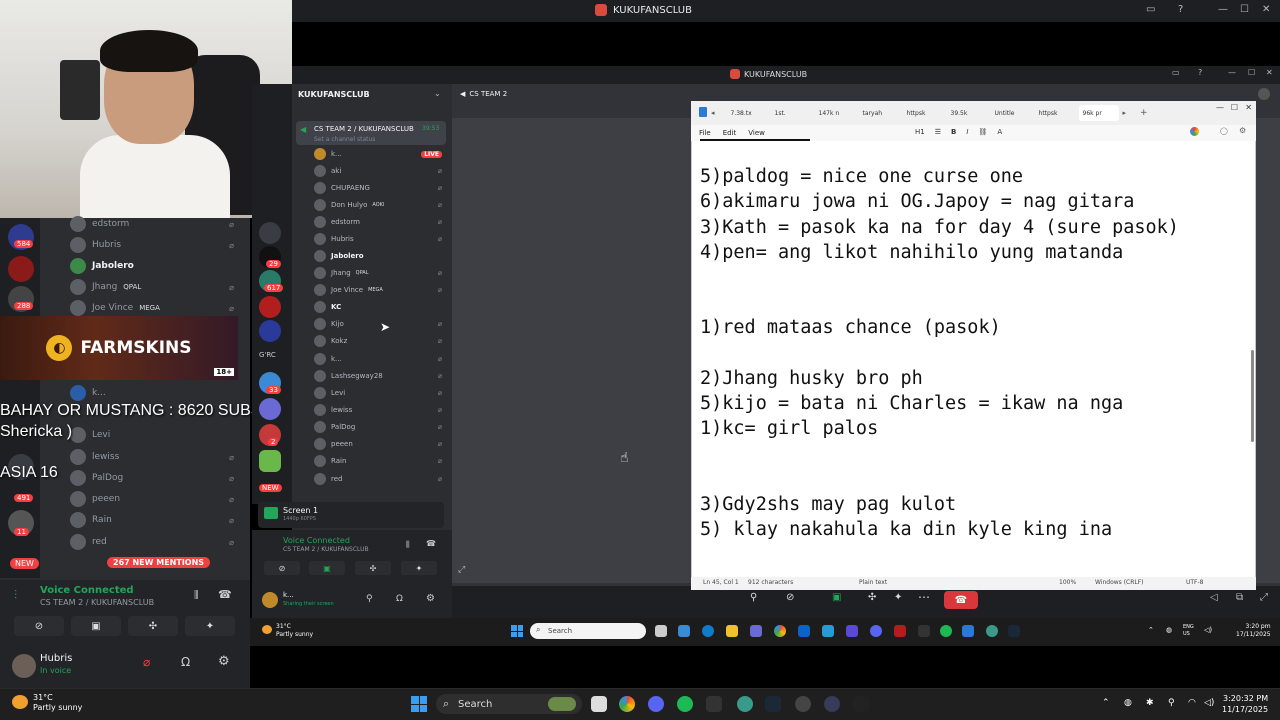 The image size is (1280, 720). What do you see at coordinates (294, 631) in the screenshot?
I see `weather-widget: 31°C Partly sunny` at bounding box center [294, 631].